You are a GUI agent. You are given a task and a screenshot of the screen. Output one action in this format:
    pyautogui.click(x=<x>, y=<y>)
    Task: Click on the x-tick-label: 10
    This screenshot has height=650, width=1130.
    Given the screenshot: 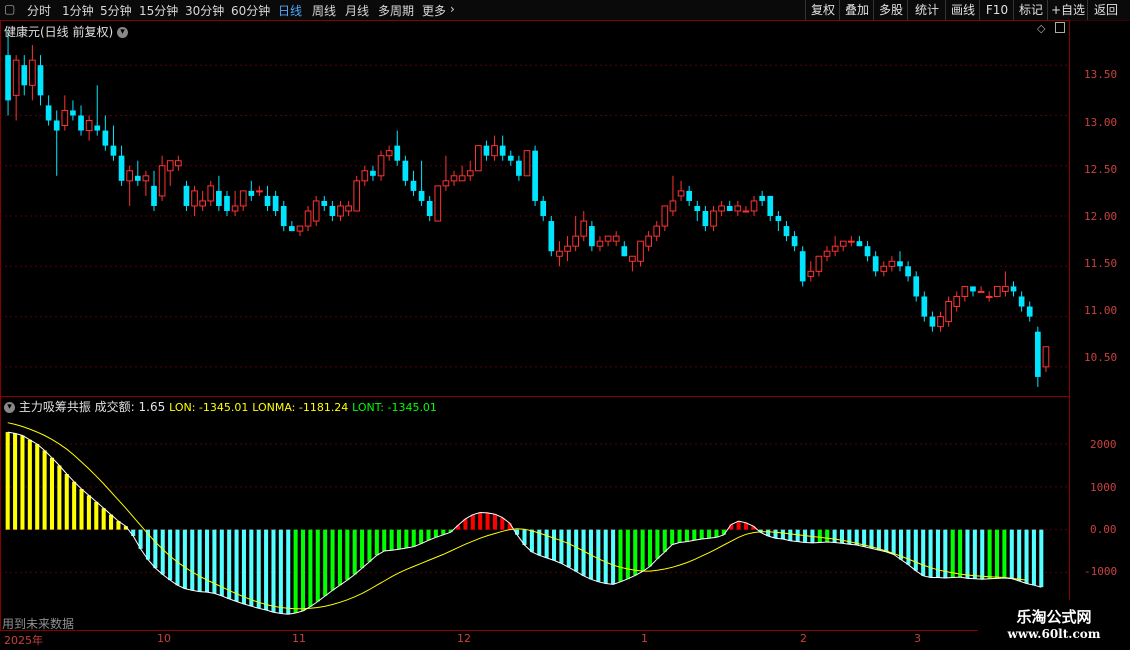 What is the action you would take?
    pyautogui.click(x=164, y=638)
    